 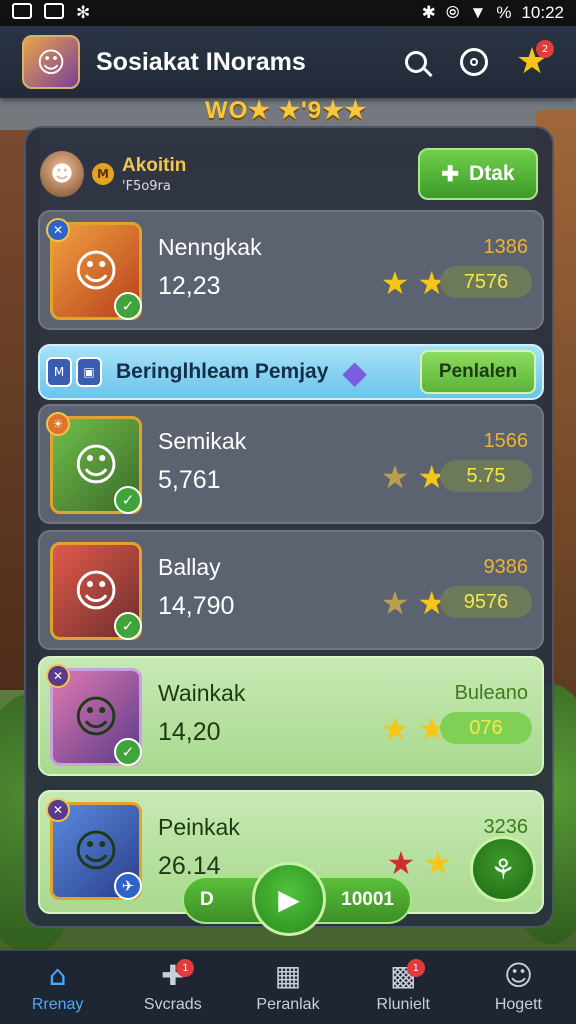 What do you see at coordinates (291, 464) in the screenshot?
I see `list-item: ☺ ☀ ✓ Semikak 5,761 1566 ★ ★ 5.75` at bounding box center [291, 464].